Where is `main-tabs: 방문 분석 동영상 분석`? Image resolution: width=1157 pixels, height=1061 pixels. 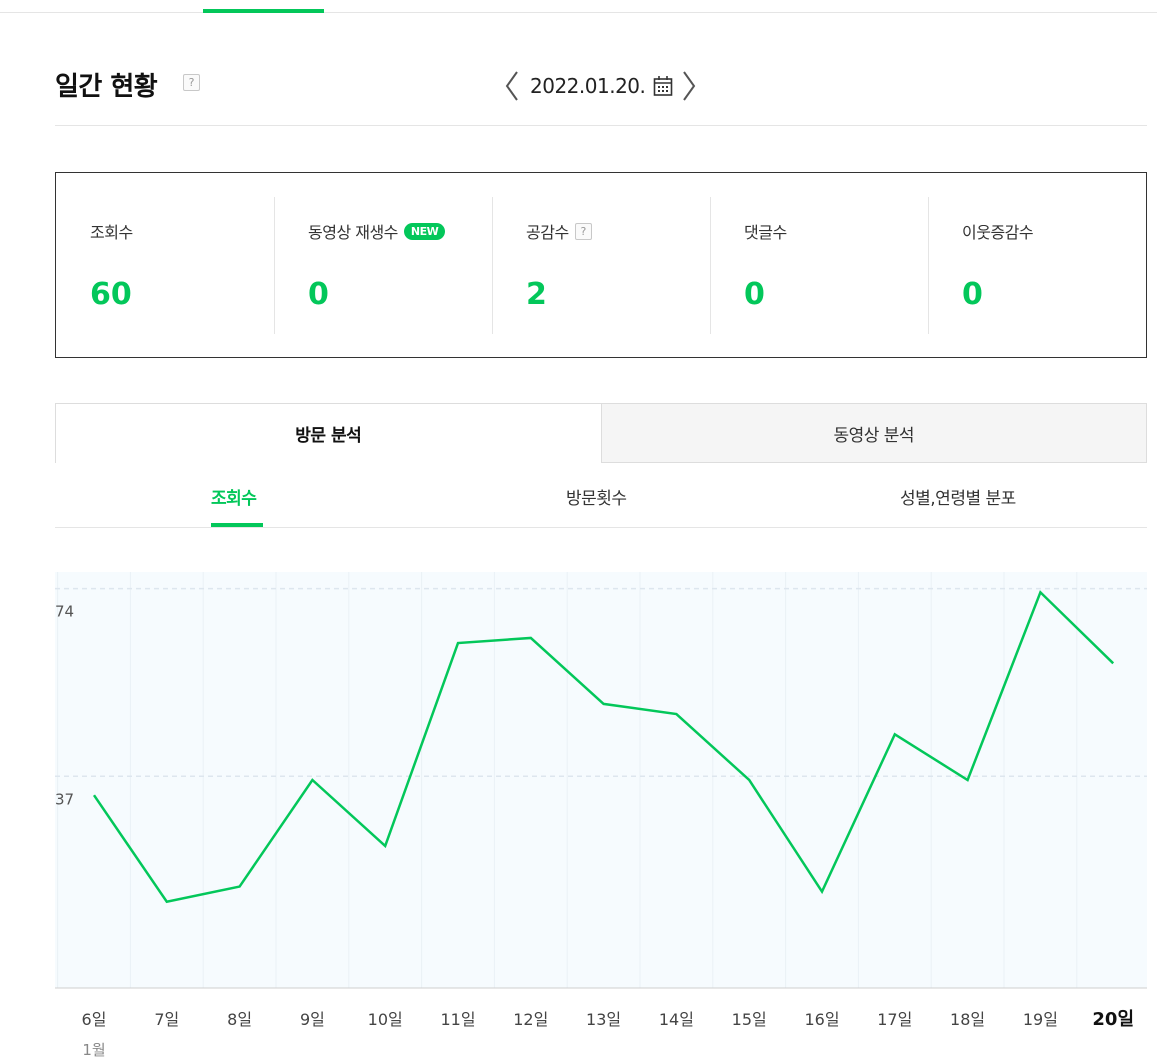
main-tabs: 방문 분석 동영상 분석 is located at coordinates (601, 433).